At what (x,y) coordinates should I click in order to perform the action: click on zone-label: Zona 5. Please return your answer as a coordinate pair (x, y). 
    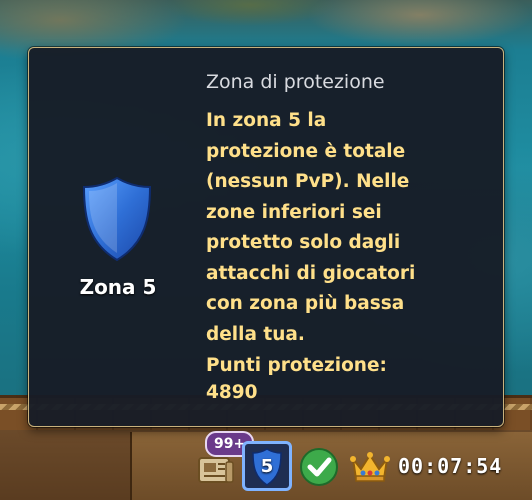
    Looking at the image, I should click on (118, 287).